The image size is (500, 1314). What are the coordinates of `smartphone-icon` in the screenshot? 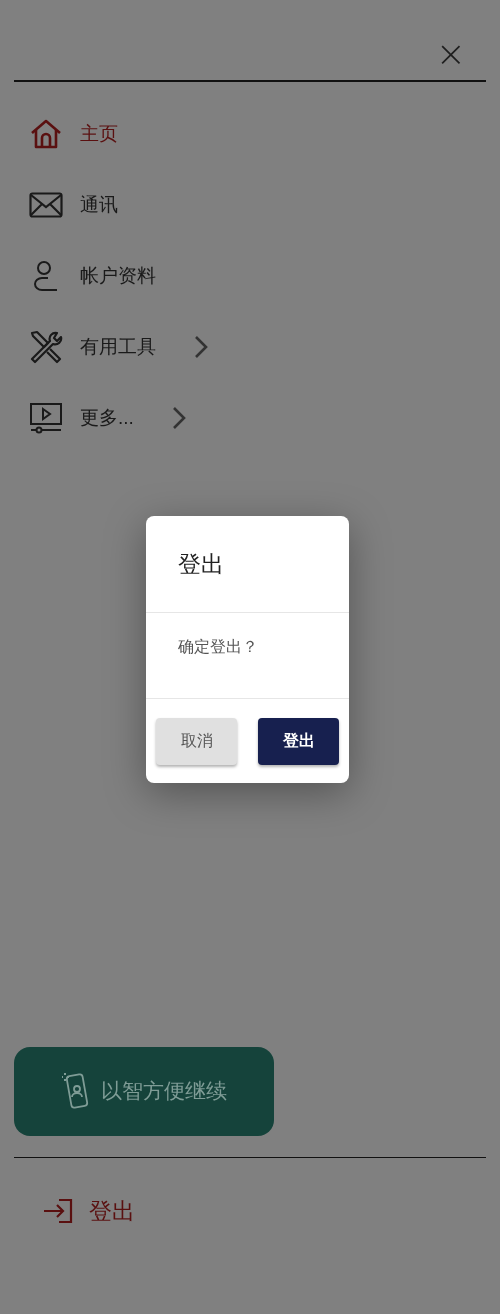 It's located at (76, 1091).